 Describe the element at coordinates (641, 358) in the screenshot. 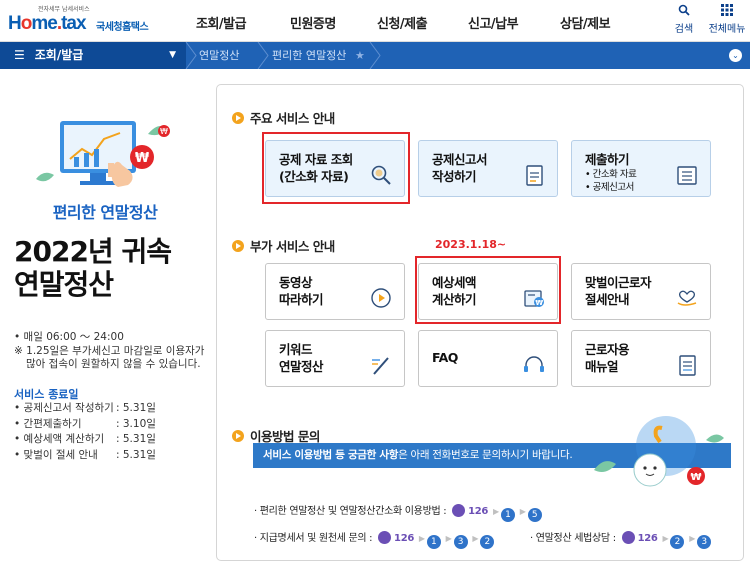

I see `card-manual: 근로자용 매뉴얼` at that location.